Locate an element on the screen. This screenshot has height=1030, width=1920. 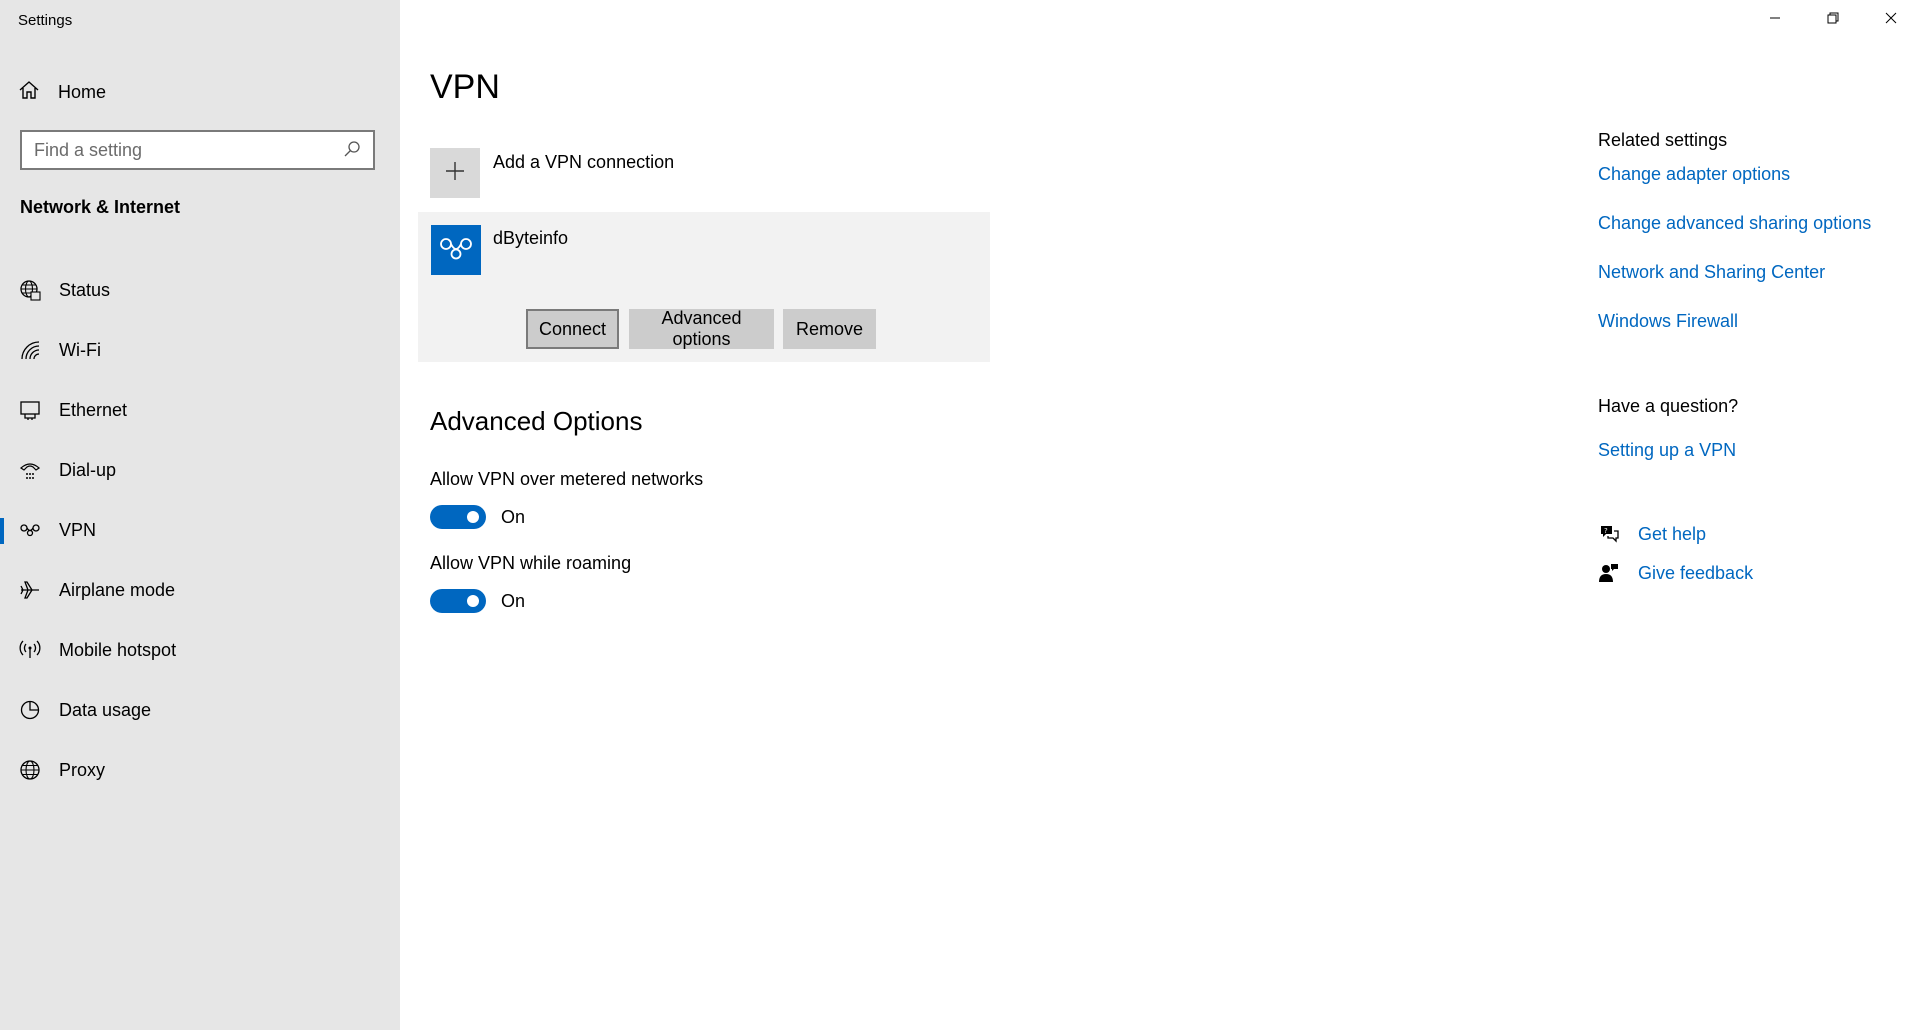
roaming-toggle-switch is located at coordinates (458, 601).